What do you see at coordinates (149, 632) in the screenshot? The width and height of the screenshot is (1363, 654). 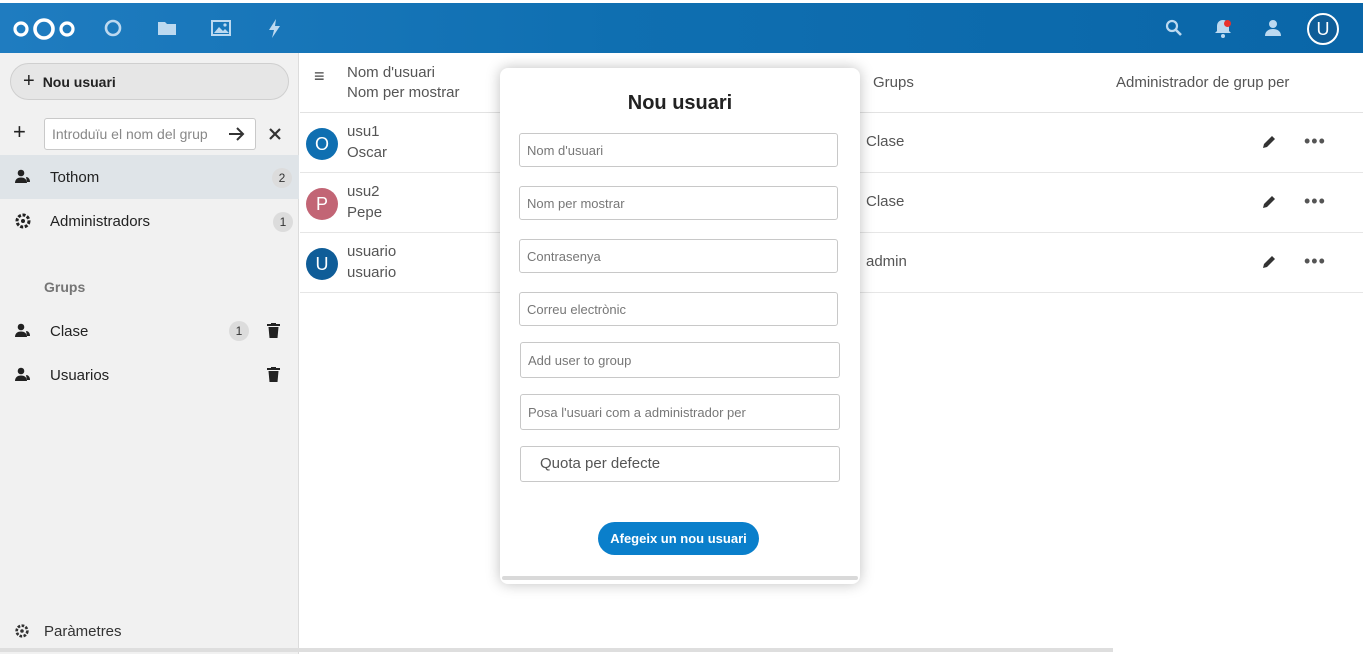 I see `settings-button: Paràmetres` at bounding box center [149, 632].